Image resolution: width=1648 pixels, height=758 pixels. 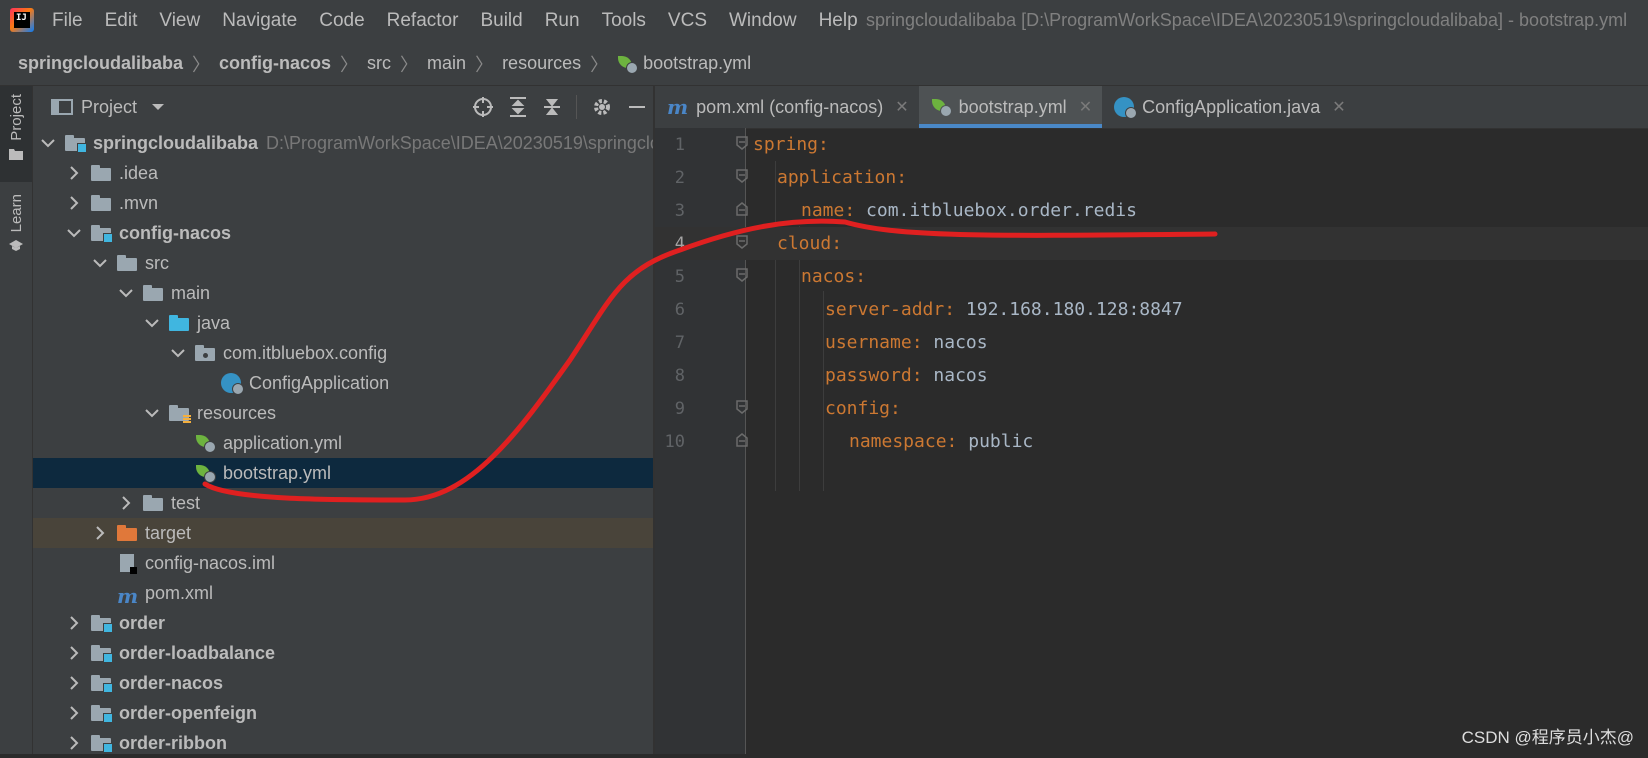 I want to click on code-line: 5 nacos:, so click(x=1151, y=276).